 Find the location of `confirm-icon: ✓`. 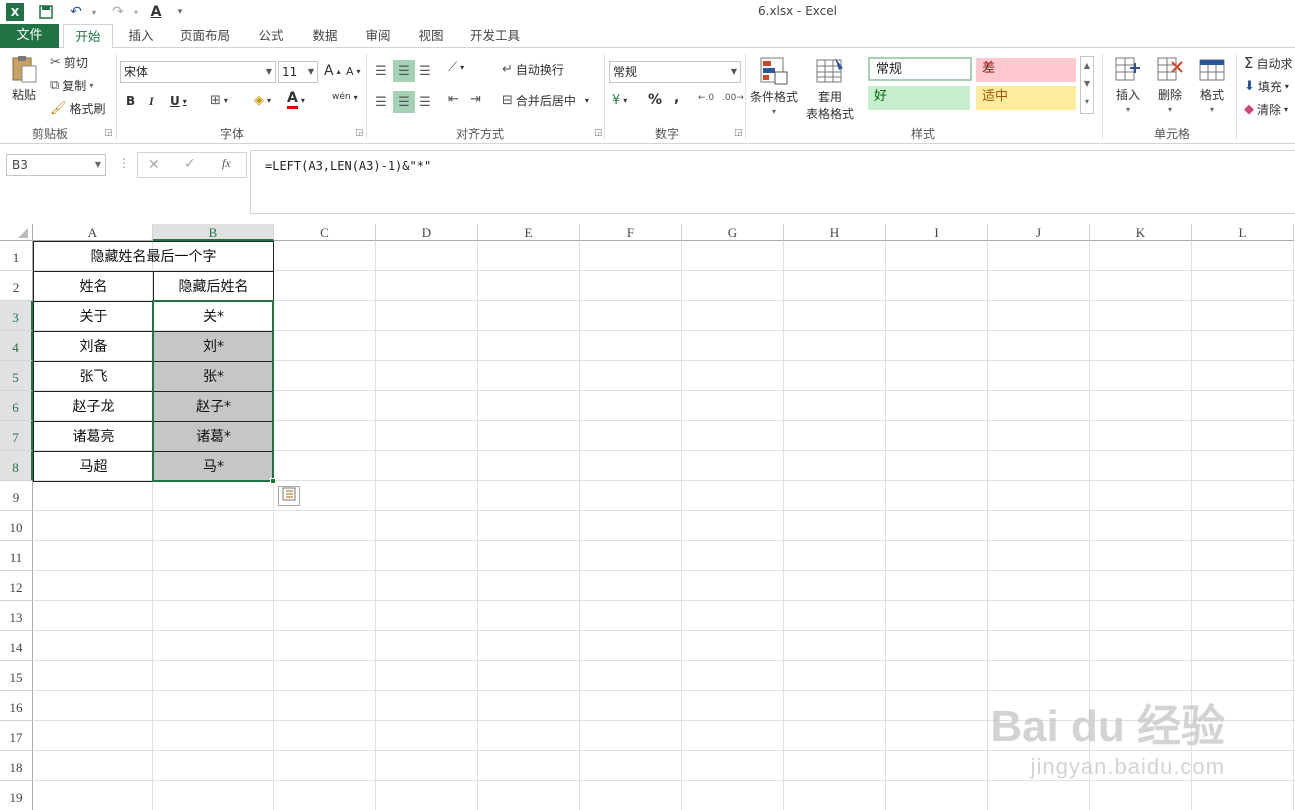

confirm-icon: ✓ is located at coordinates (190, 164).